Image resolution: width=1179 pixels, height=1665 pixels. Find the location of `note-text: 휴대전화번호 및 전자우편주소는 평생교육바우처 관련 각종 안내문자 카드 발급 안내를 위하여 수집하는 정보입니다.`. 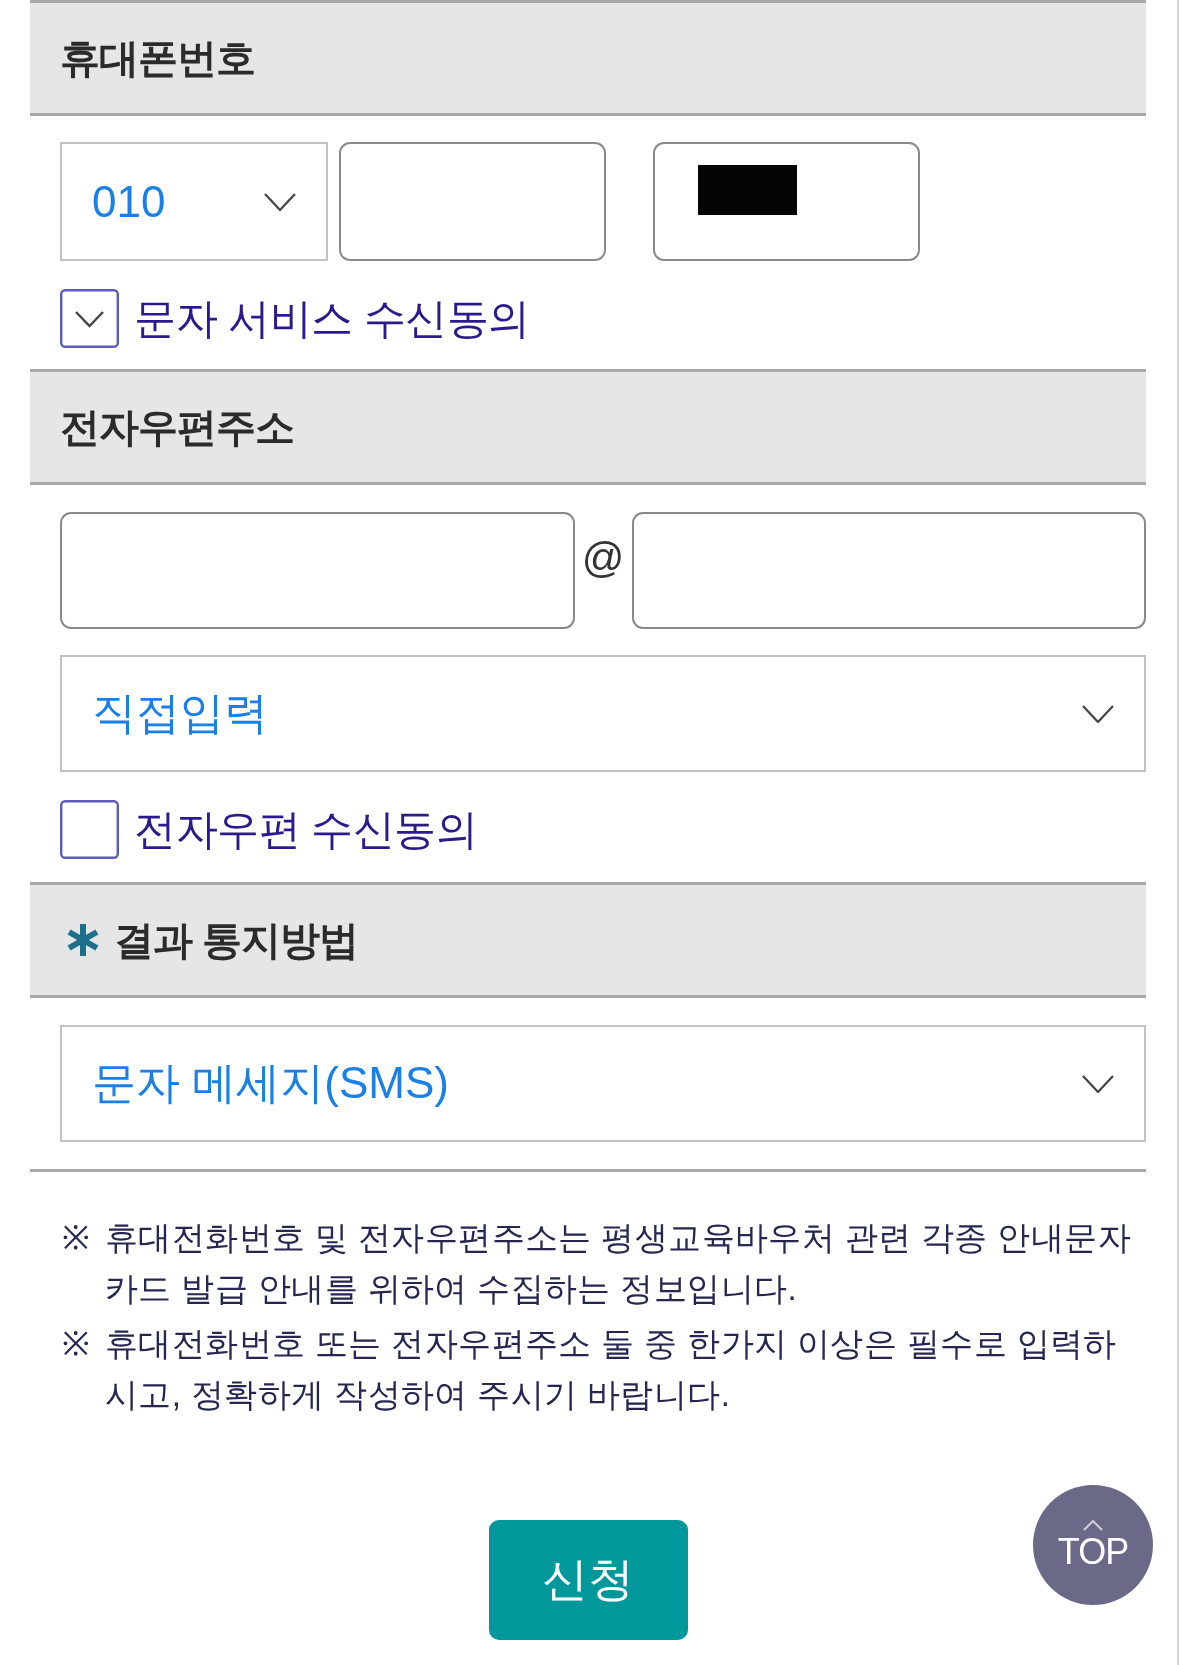

note-text: 휴대전화번호 및 전자우편주소는 평생교육바우처 관련 각종 안내문자 카드 발급 안내를 위하여 수집하는 정보입니다. is located at coordinates (618, 1263).